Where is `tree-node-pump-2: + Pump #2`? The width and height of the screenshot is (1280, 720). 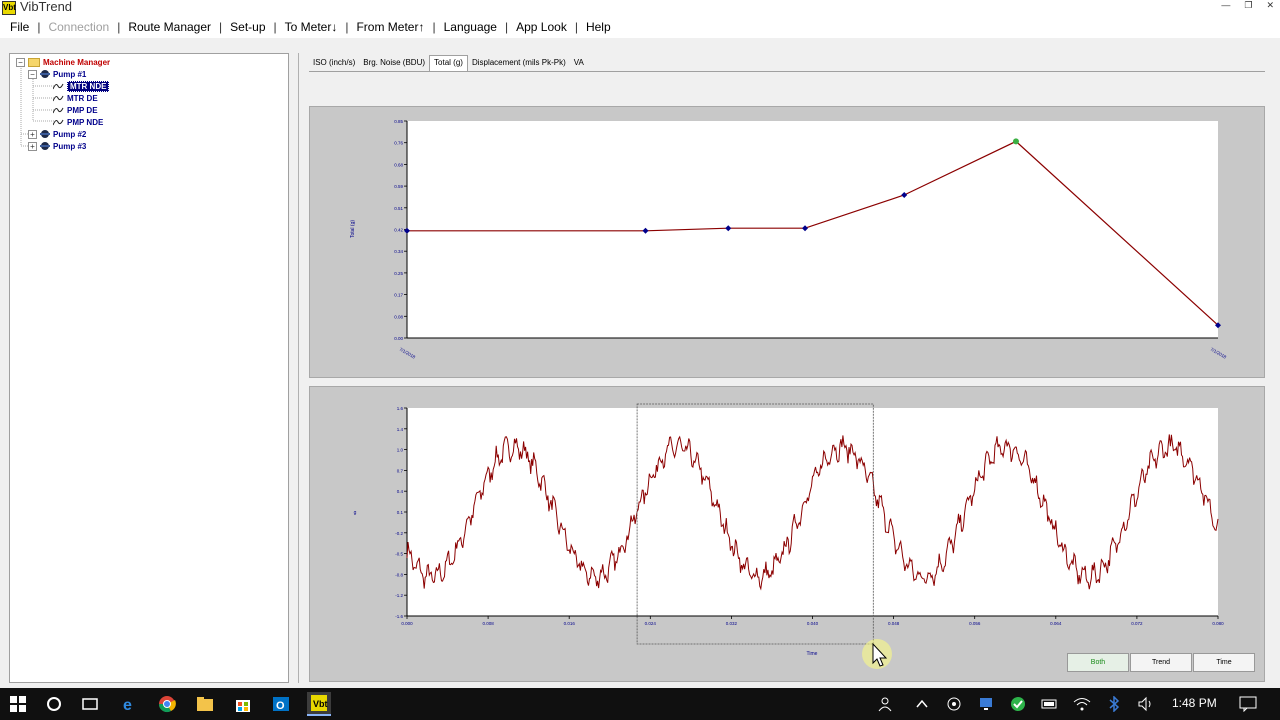 tree-node-pump-2: + Pump #2 is located at coordinates (57, 134).